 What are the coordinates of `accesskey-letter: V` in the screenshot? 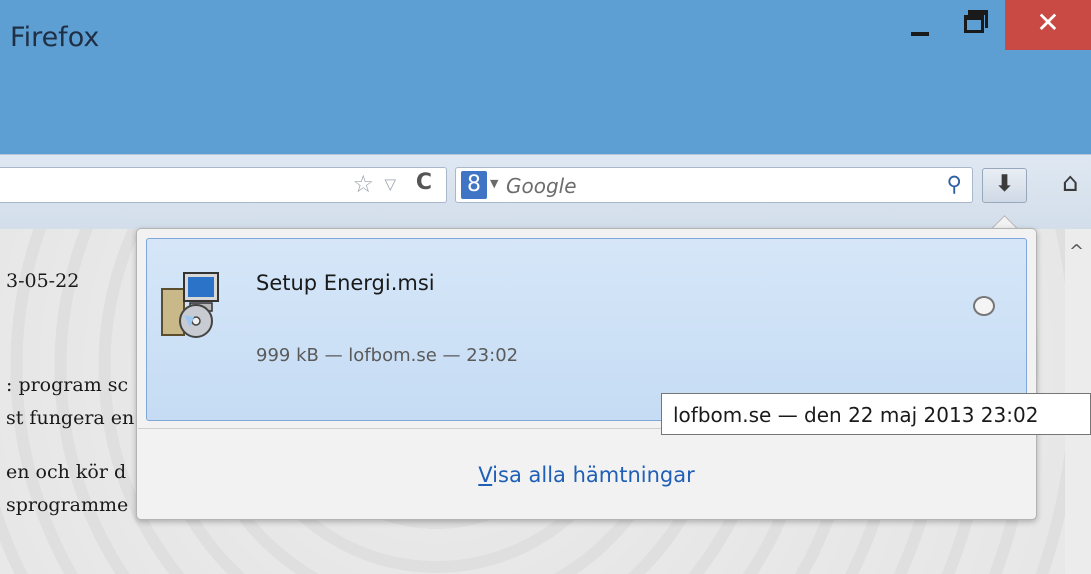 It's located at (485, 475).